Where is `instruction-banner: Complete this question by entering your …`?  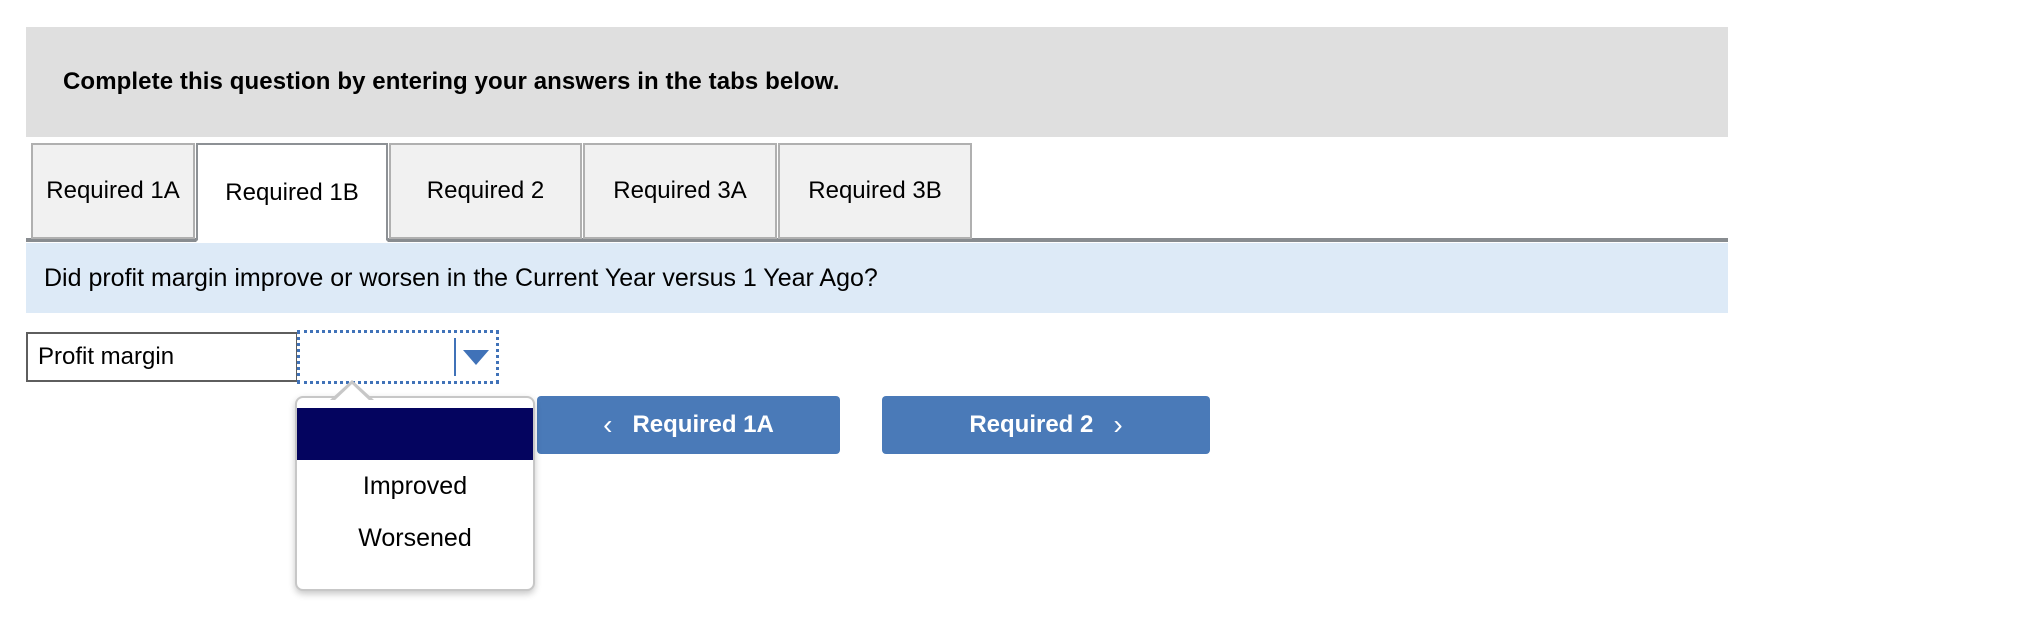 instruction-banner: Complete this question by entering your … is located at coordinates (877, 82).